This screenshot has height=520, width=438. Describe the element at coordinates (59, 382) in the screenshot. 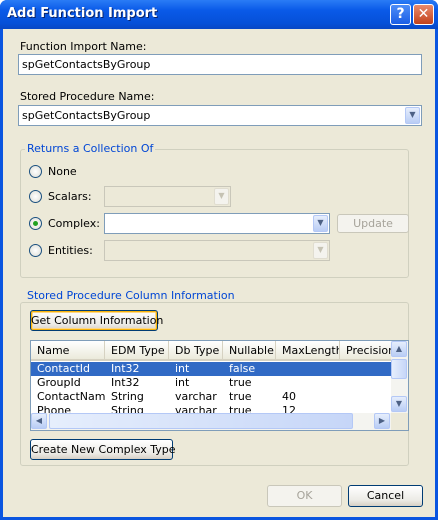

I see `cell-name: GroupId` at that location.